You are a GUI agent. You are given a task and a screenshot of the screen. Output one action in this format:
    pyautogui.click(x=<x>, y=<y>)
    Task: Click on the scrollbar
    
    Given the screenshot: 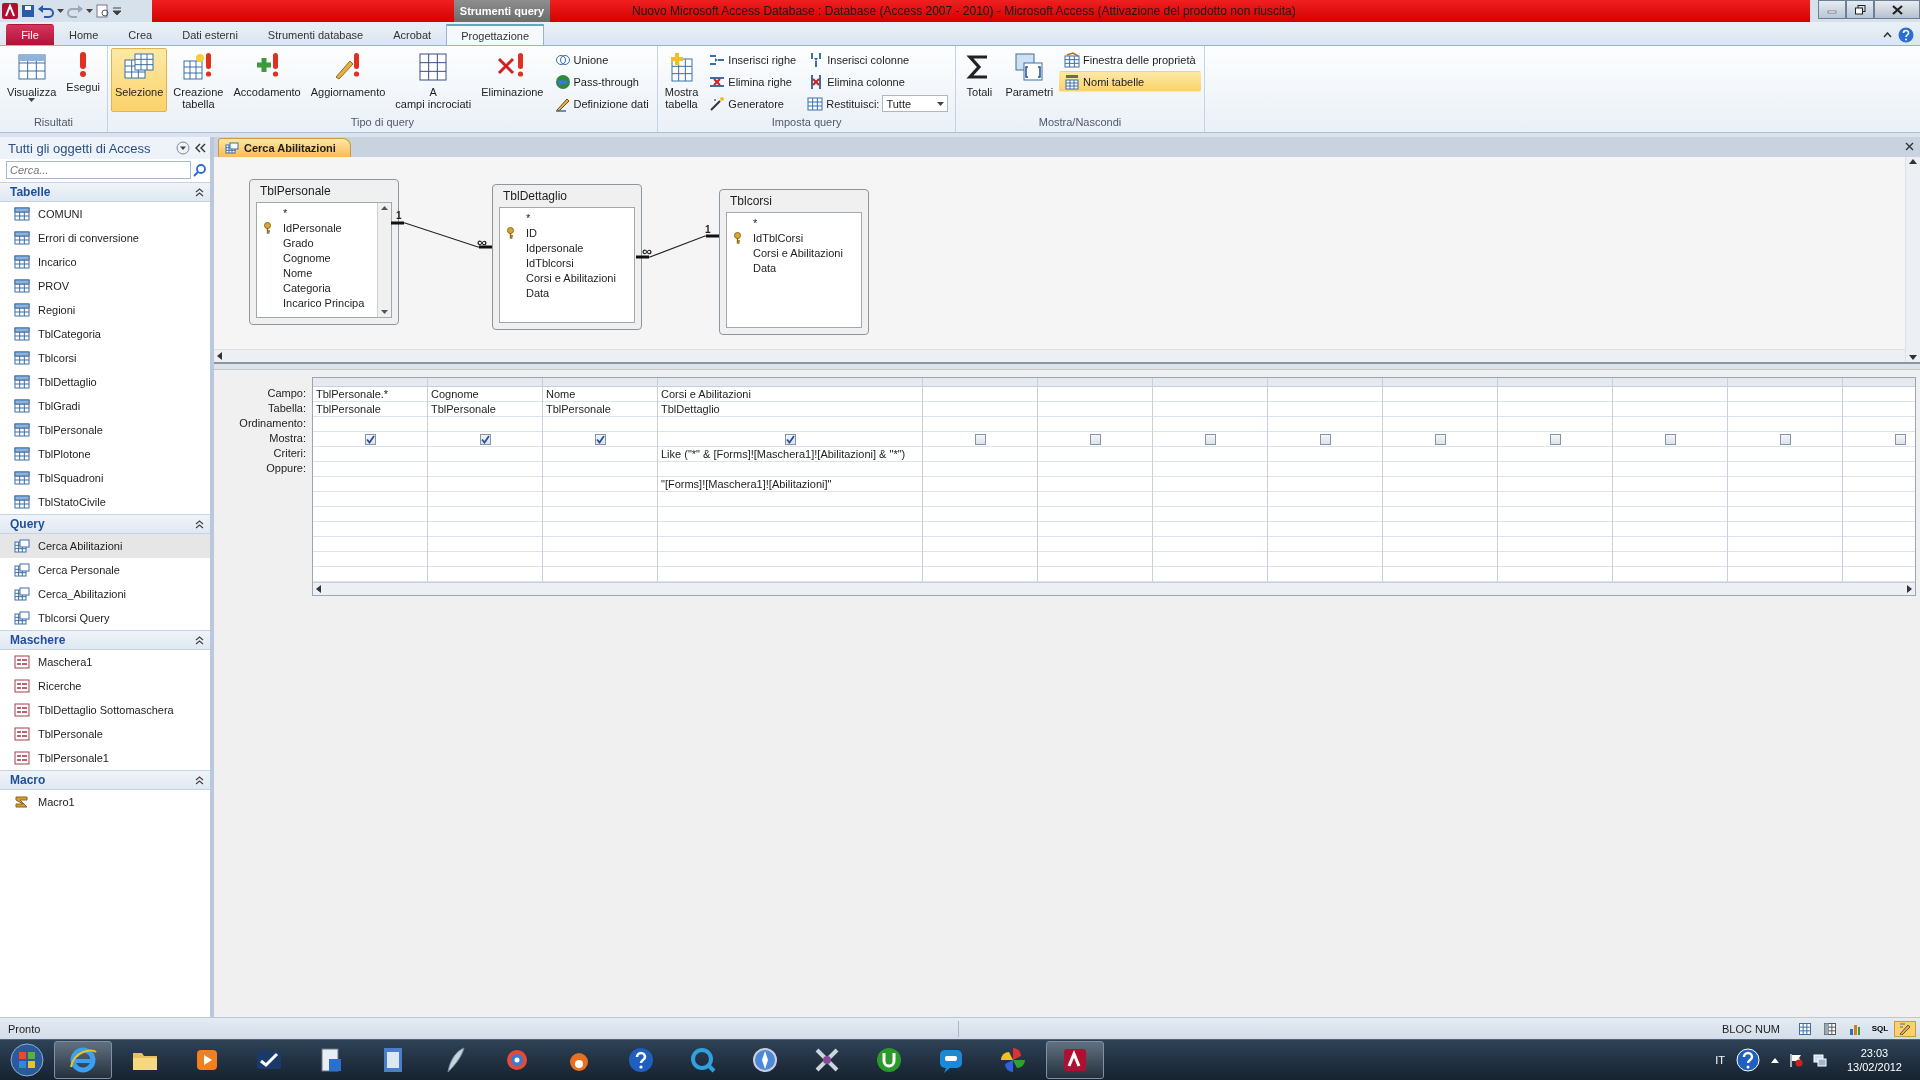 What is the action you would take?
    pyautogui.click(x=384, y=260)
    